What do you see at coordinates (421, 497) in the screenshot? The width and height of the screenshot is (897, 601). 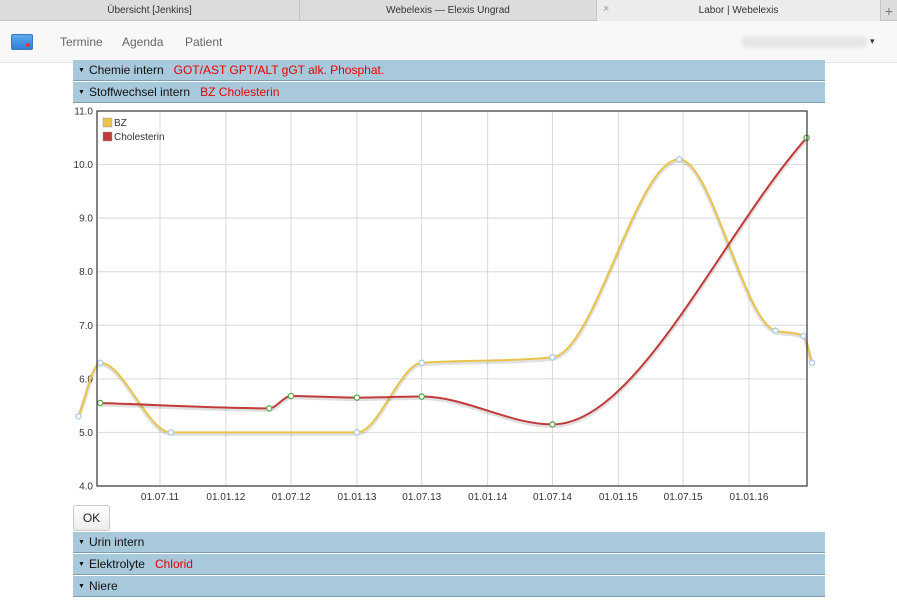 I see `x-tick-label: 01.07.13` at bounding box center [421, 497].